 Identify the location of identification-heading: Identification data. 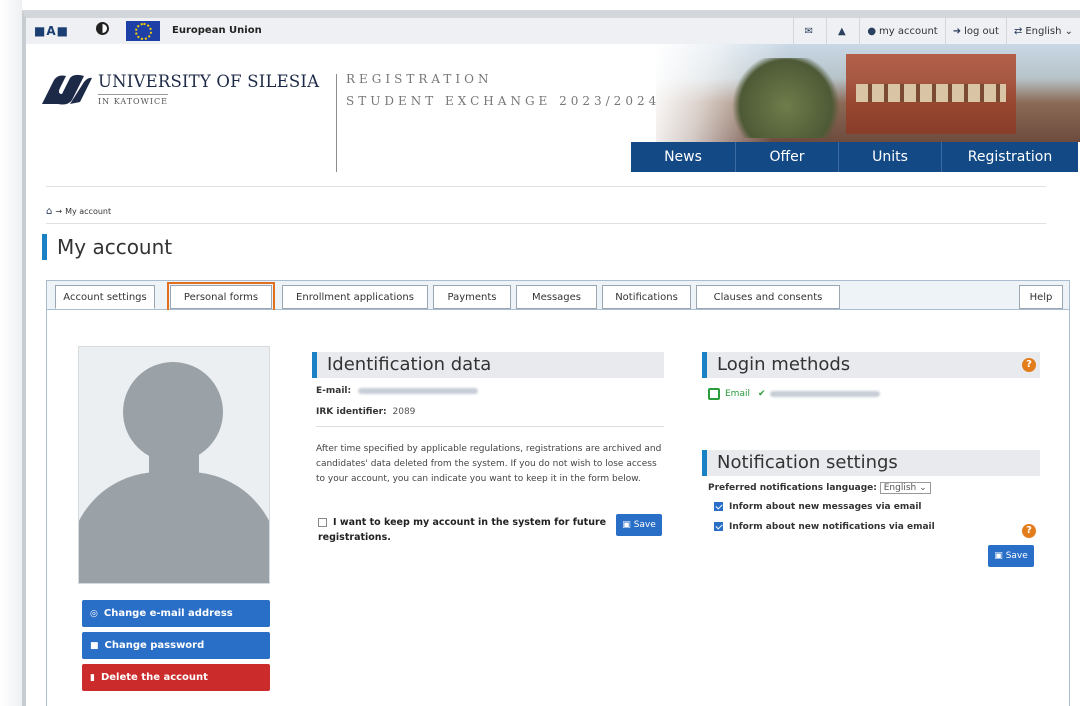
(488, 365).